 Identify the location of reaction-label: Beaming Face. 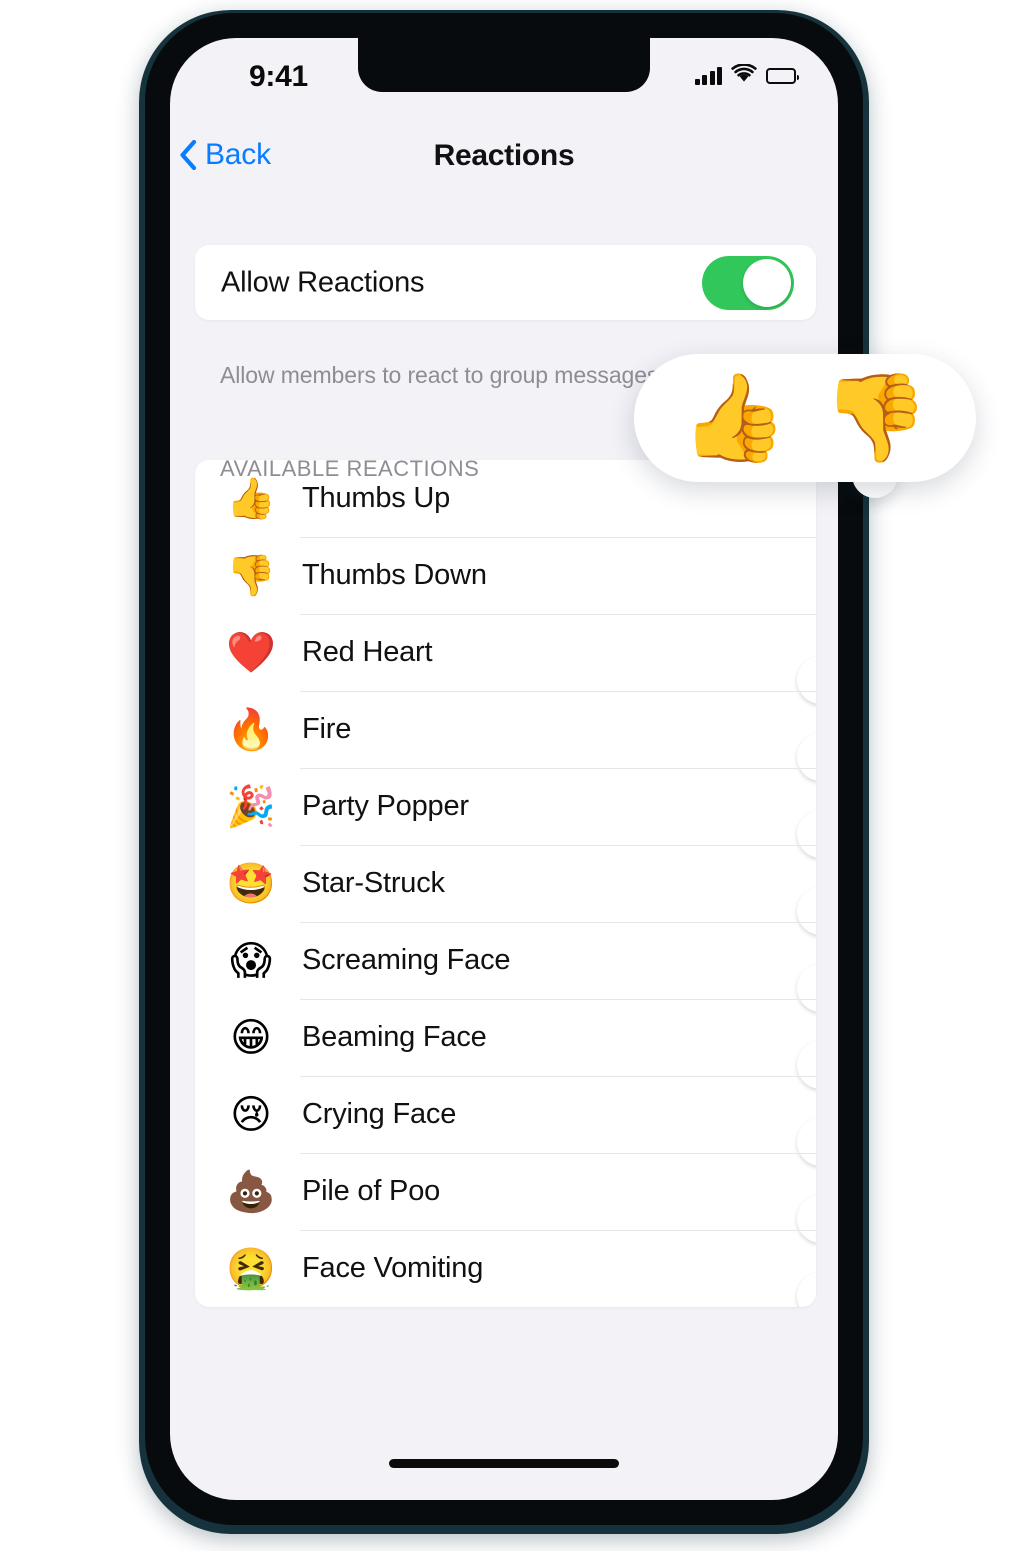
(394, 1037).